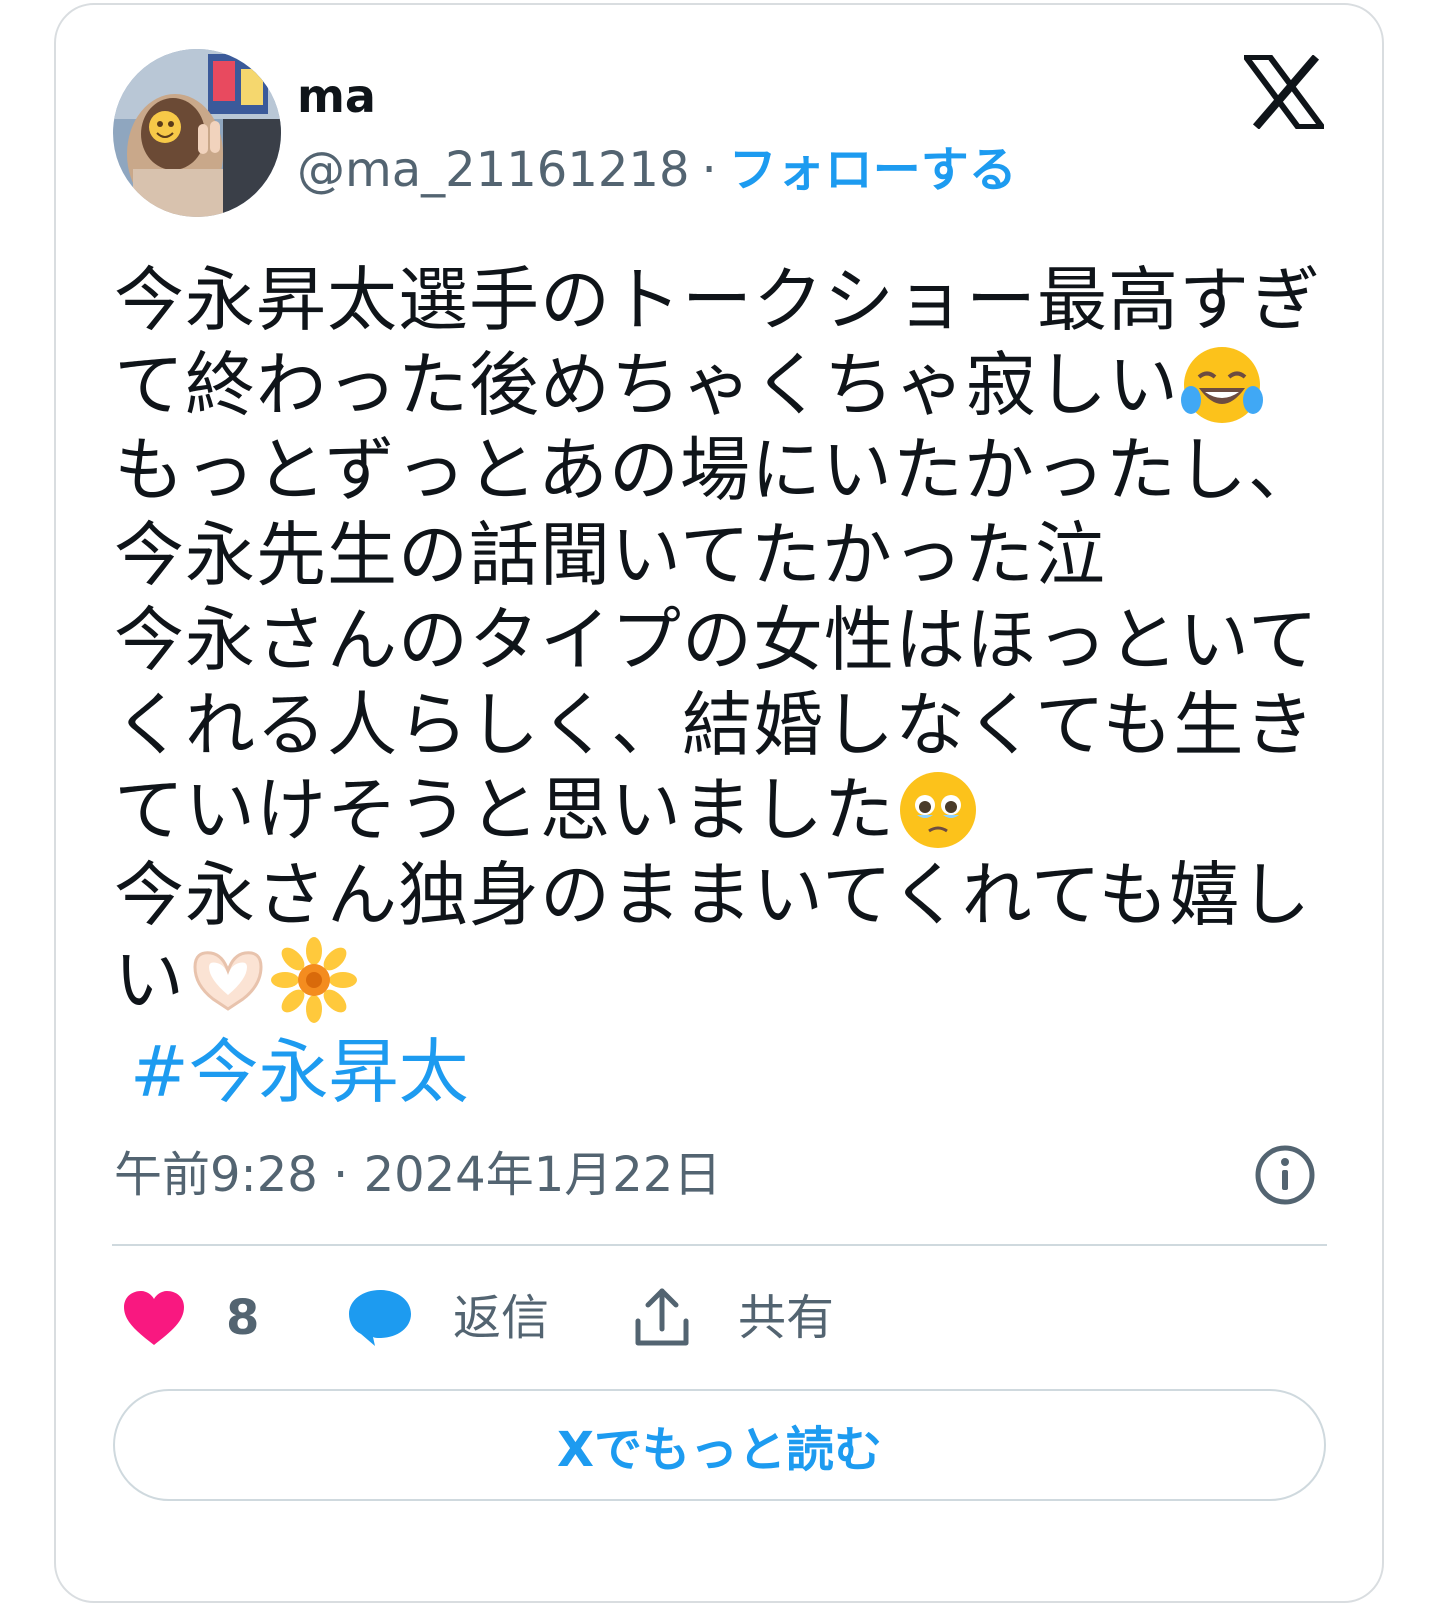 Image resolution: width=1440 pixels, height=1603 pixels. What do you see at coordinates (504, 810) in the screenshot?
I see `tweet-line-text: ていけそうと思いました` at bounding box center [504, 810].